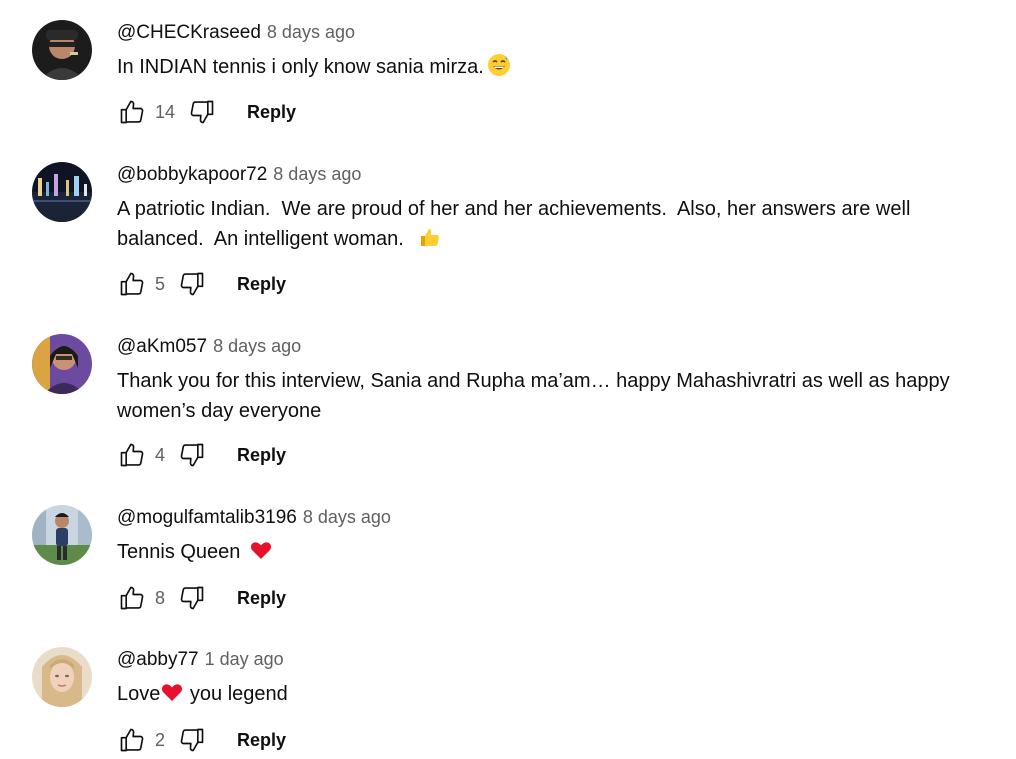 Image resolution: width=1016 pixels, height=759 pixels. Describe the element at coordinates (160, 739) in the screenshot. I see `like-count: 2` at that location.